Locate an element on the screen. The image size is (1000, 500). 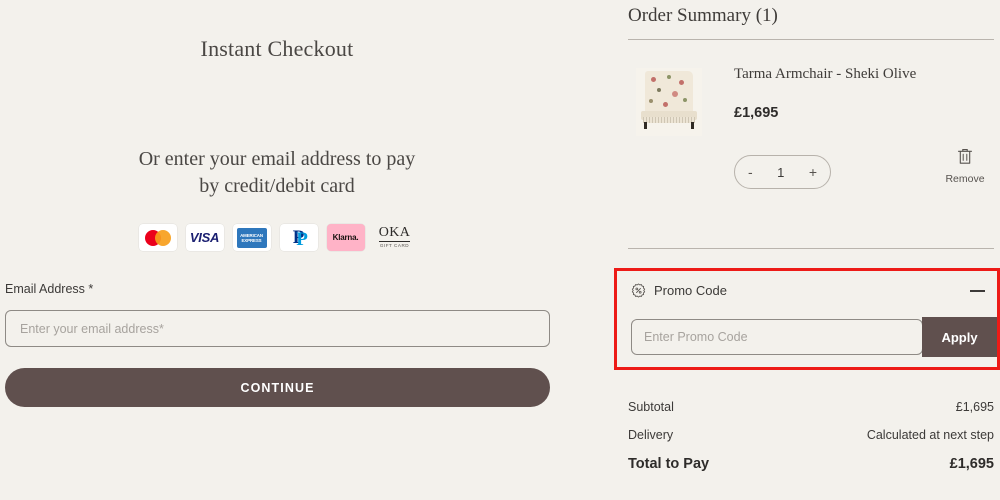
subtotal-value: £1,695 is located at coordinates (974, 407).